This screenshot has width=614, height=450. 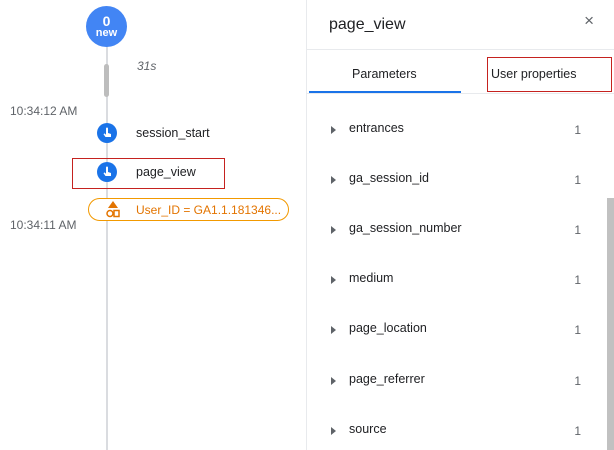 I want to click on parameter-name: medium, so click(x=371, y=278).